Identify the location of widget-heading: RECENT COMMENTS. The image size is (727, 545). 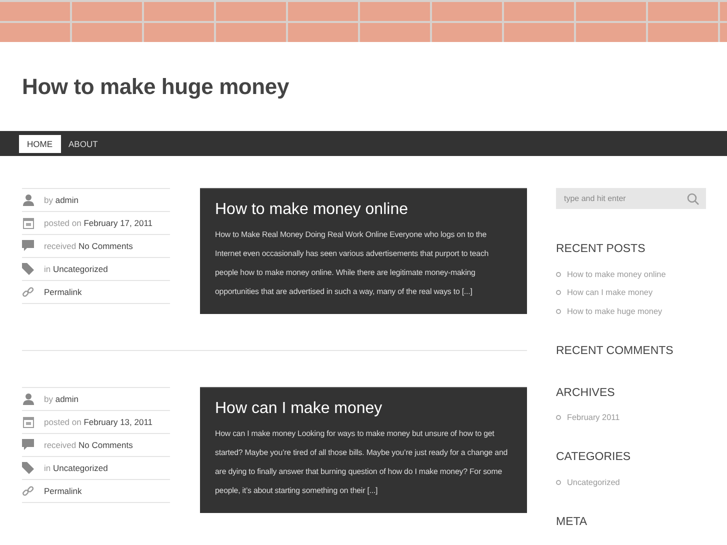
(615, 350).